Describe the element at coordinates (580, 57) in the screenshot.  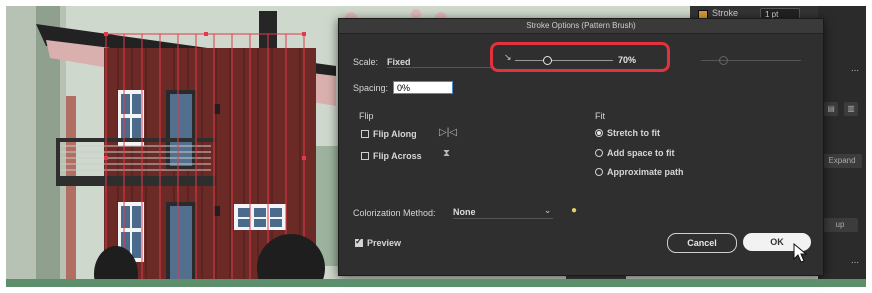
I see `scale-highlight-annotation` at that location.